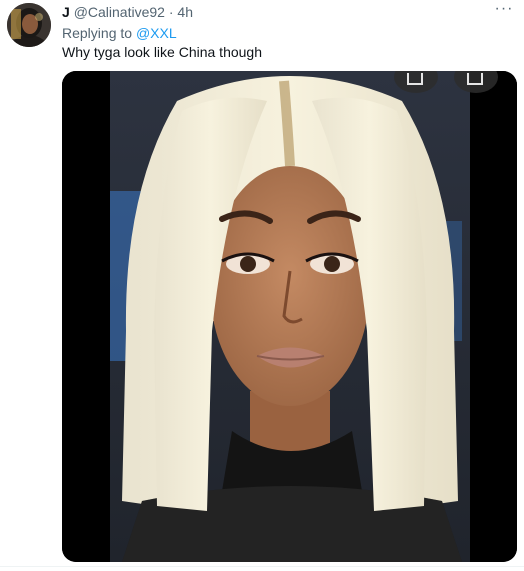 The height and width of the screenshot is (571, 524). I want to click on replying-to-line: Replying to @XXL, so click(119, 33).